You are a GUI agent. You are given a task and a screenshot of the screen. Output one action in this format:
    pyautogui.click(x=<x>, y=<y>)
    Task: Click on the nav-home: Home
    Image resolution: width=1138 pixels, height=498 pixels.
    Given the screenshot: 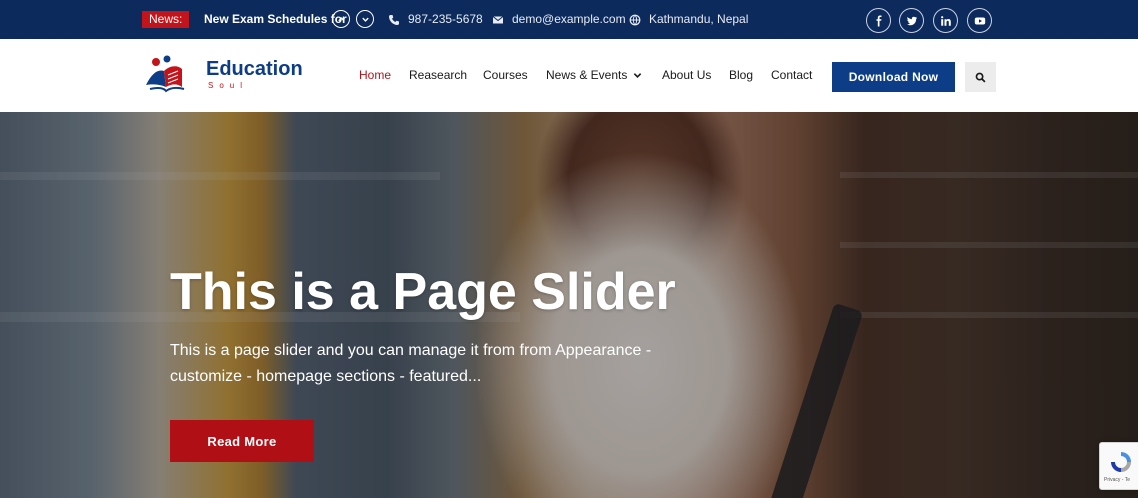 What is the action you would take?
    pyautogui.click(x=375, y=75)
    